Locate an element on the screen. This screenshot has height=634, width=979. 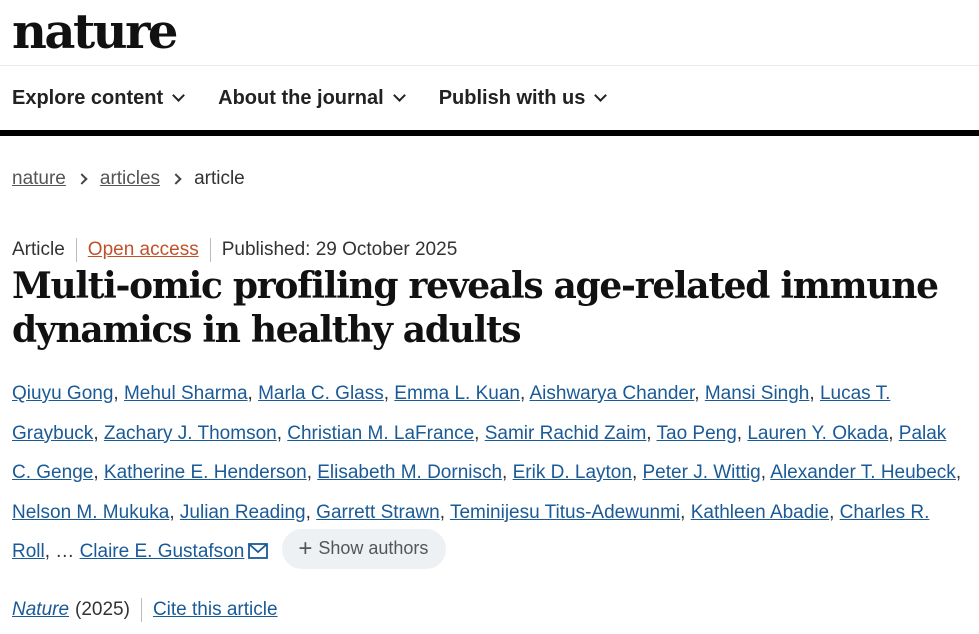
journal-link: Nature is located at coordinates (40, 610).